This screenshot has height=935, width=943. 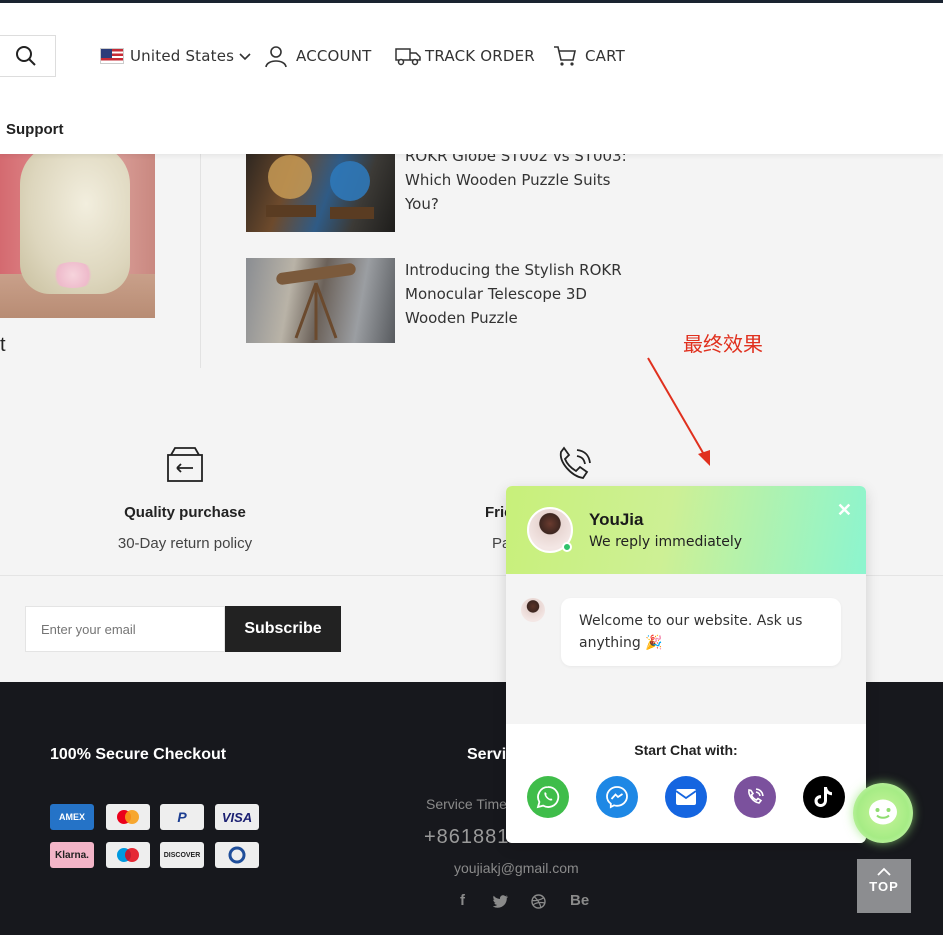 What do you see at coordinates (605, 56) in the screenshot?
I see `cart-label: CART` at bounding box center [605, 56].